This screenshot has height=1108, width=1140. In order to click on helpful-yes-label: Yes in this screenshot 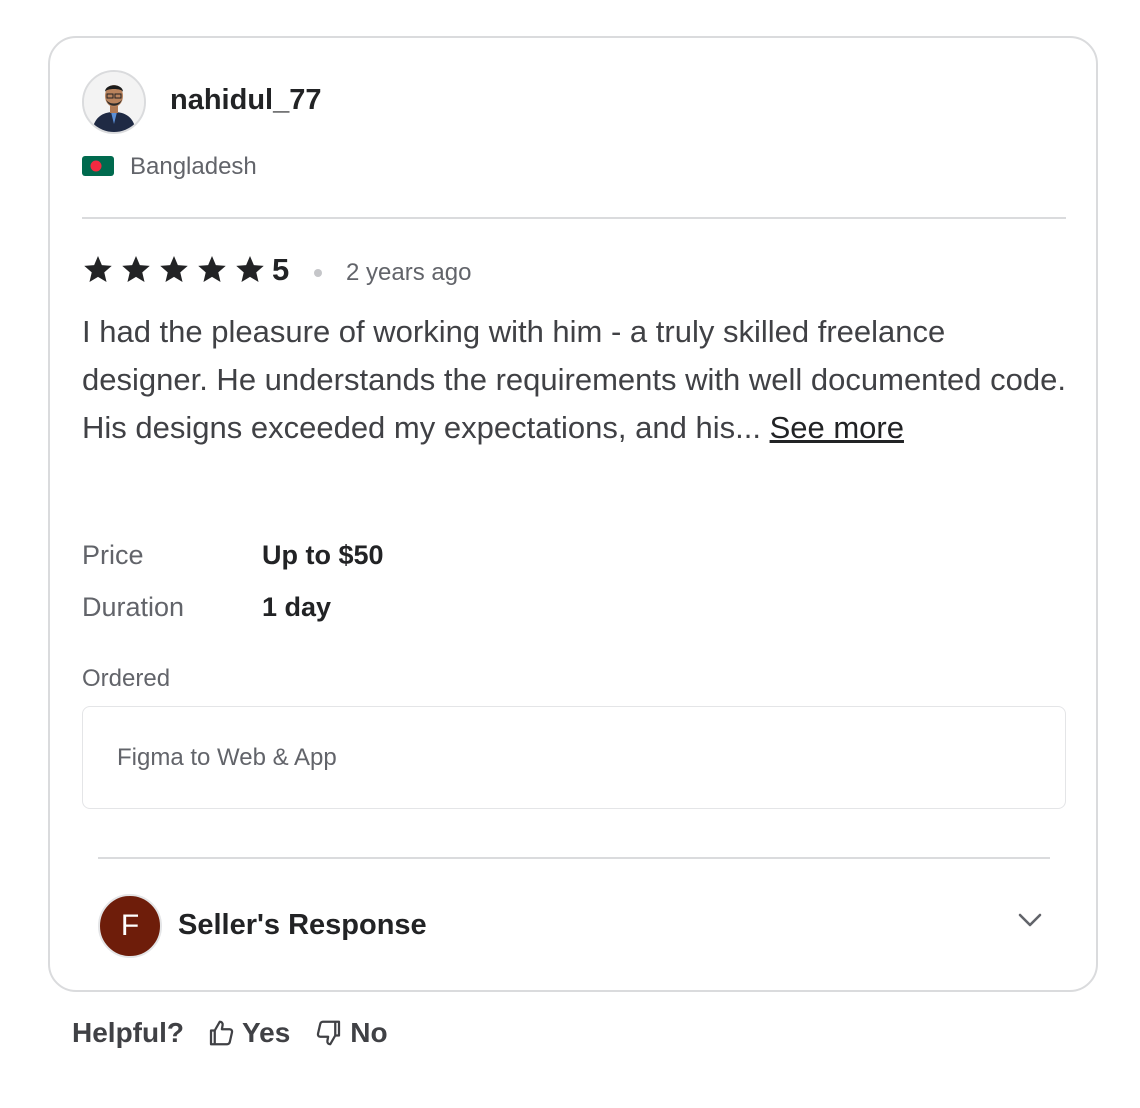, I will do `click(266, 1032)`.